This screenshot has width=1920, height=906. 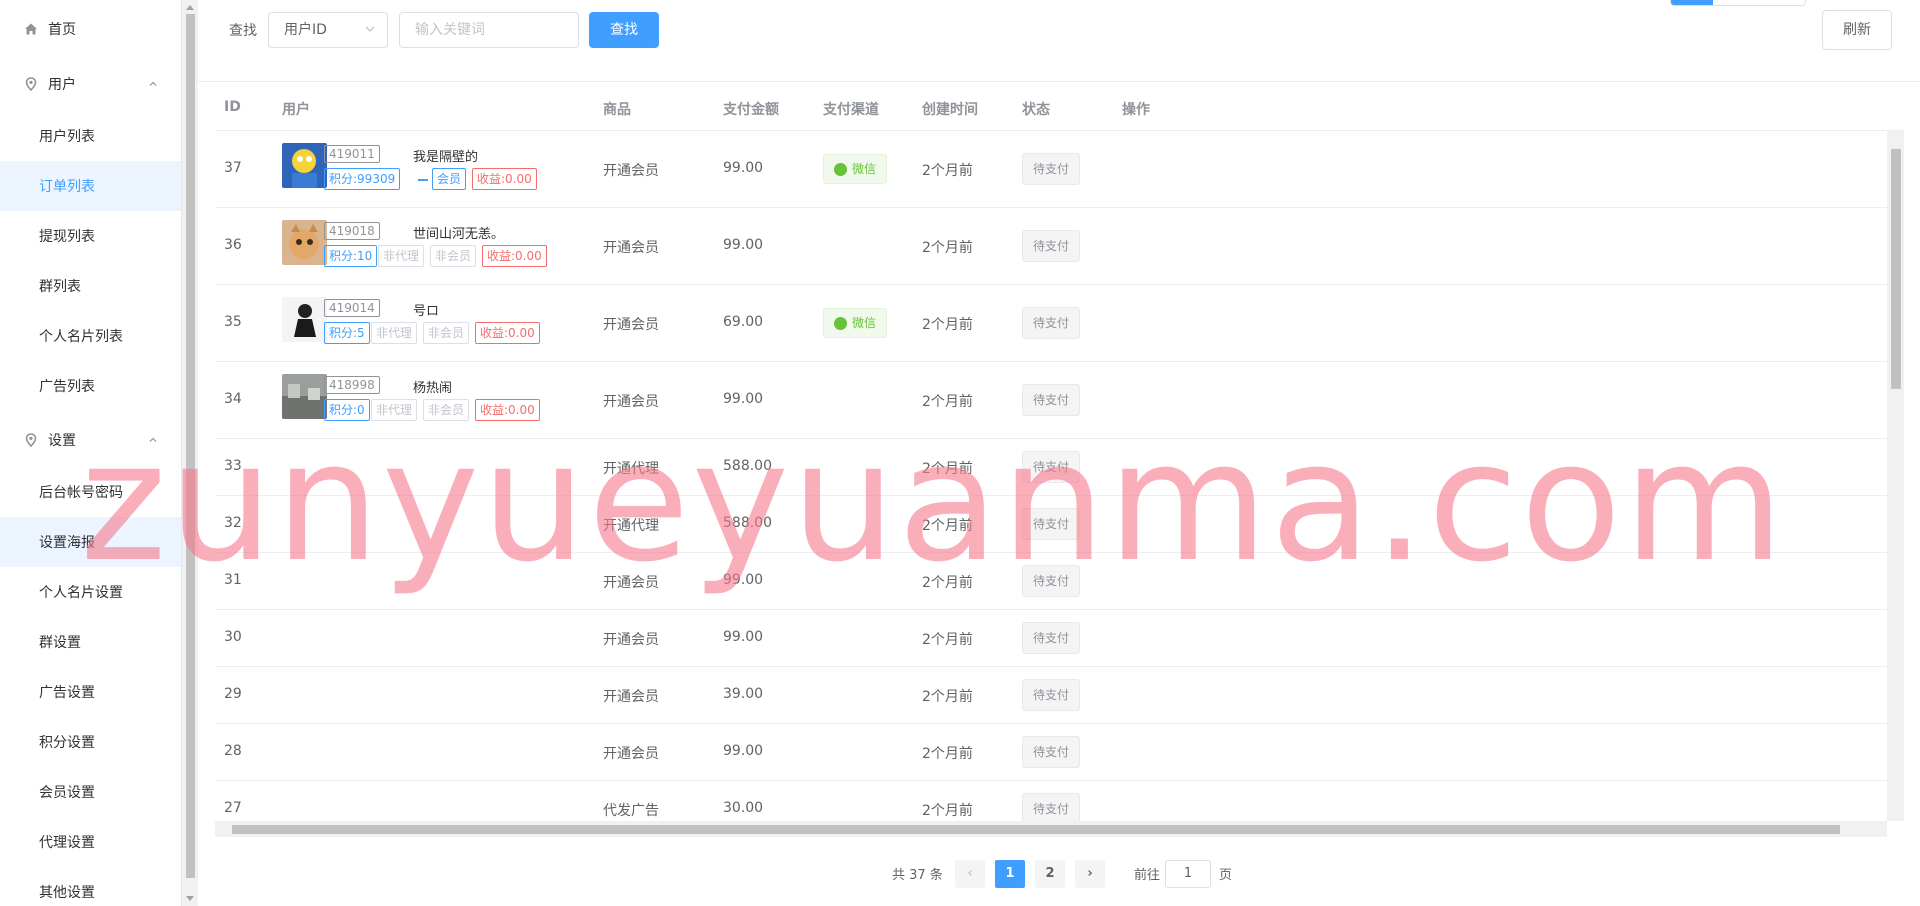 I want to click on table-row: 30 开通会员 99.00 2个月前 待支付, so click(x=1051, y=638).